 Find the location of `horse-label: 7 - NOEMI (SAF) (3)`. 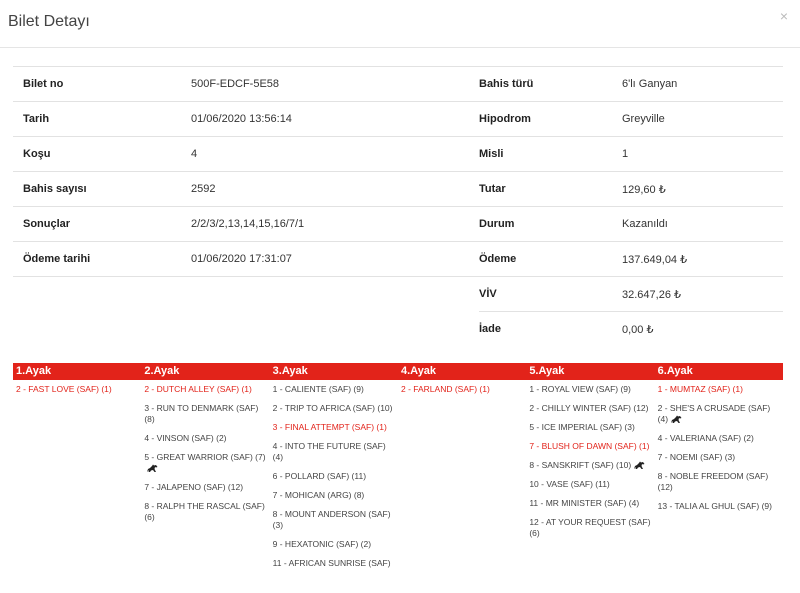

horse-label: 7 - NOEMI (SAF) (3) is located at coordinates (696, 457).